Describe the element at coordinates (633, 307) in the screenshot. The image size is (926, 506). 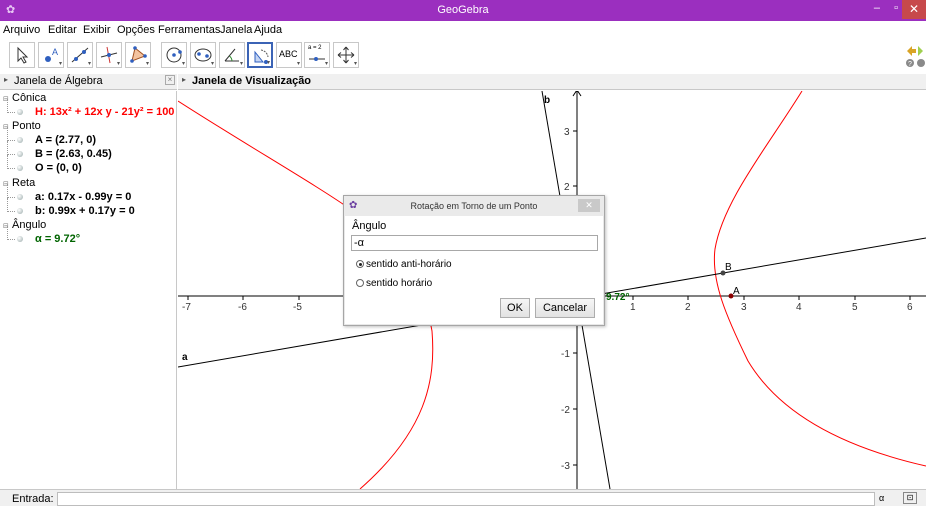
I see `x-tick-label: 1` at that location.